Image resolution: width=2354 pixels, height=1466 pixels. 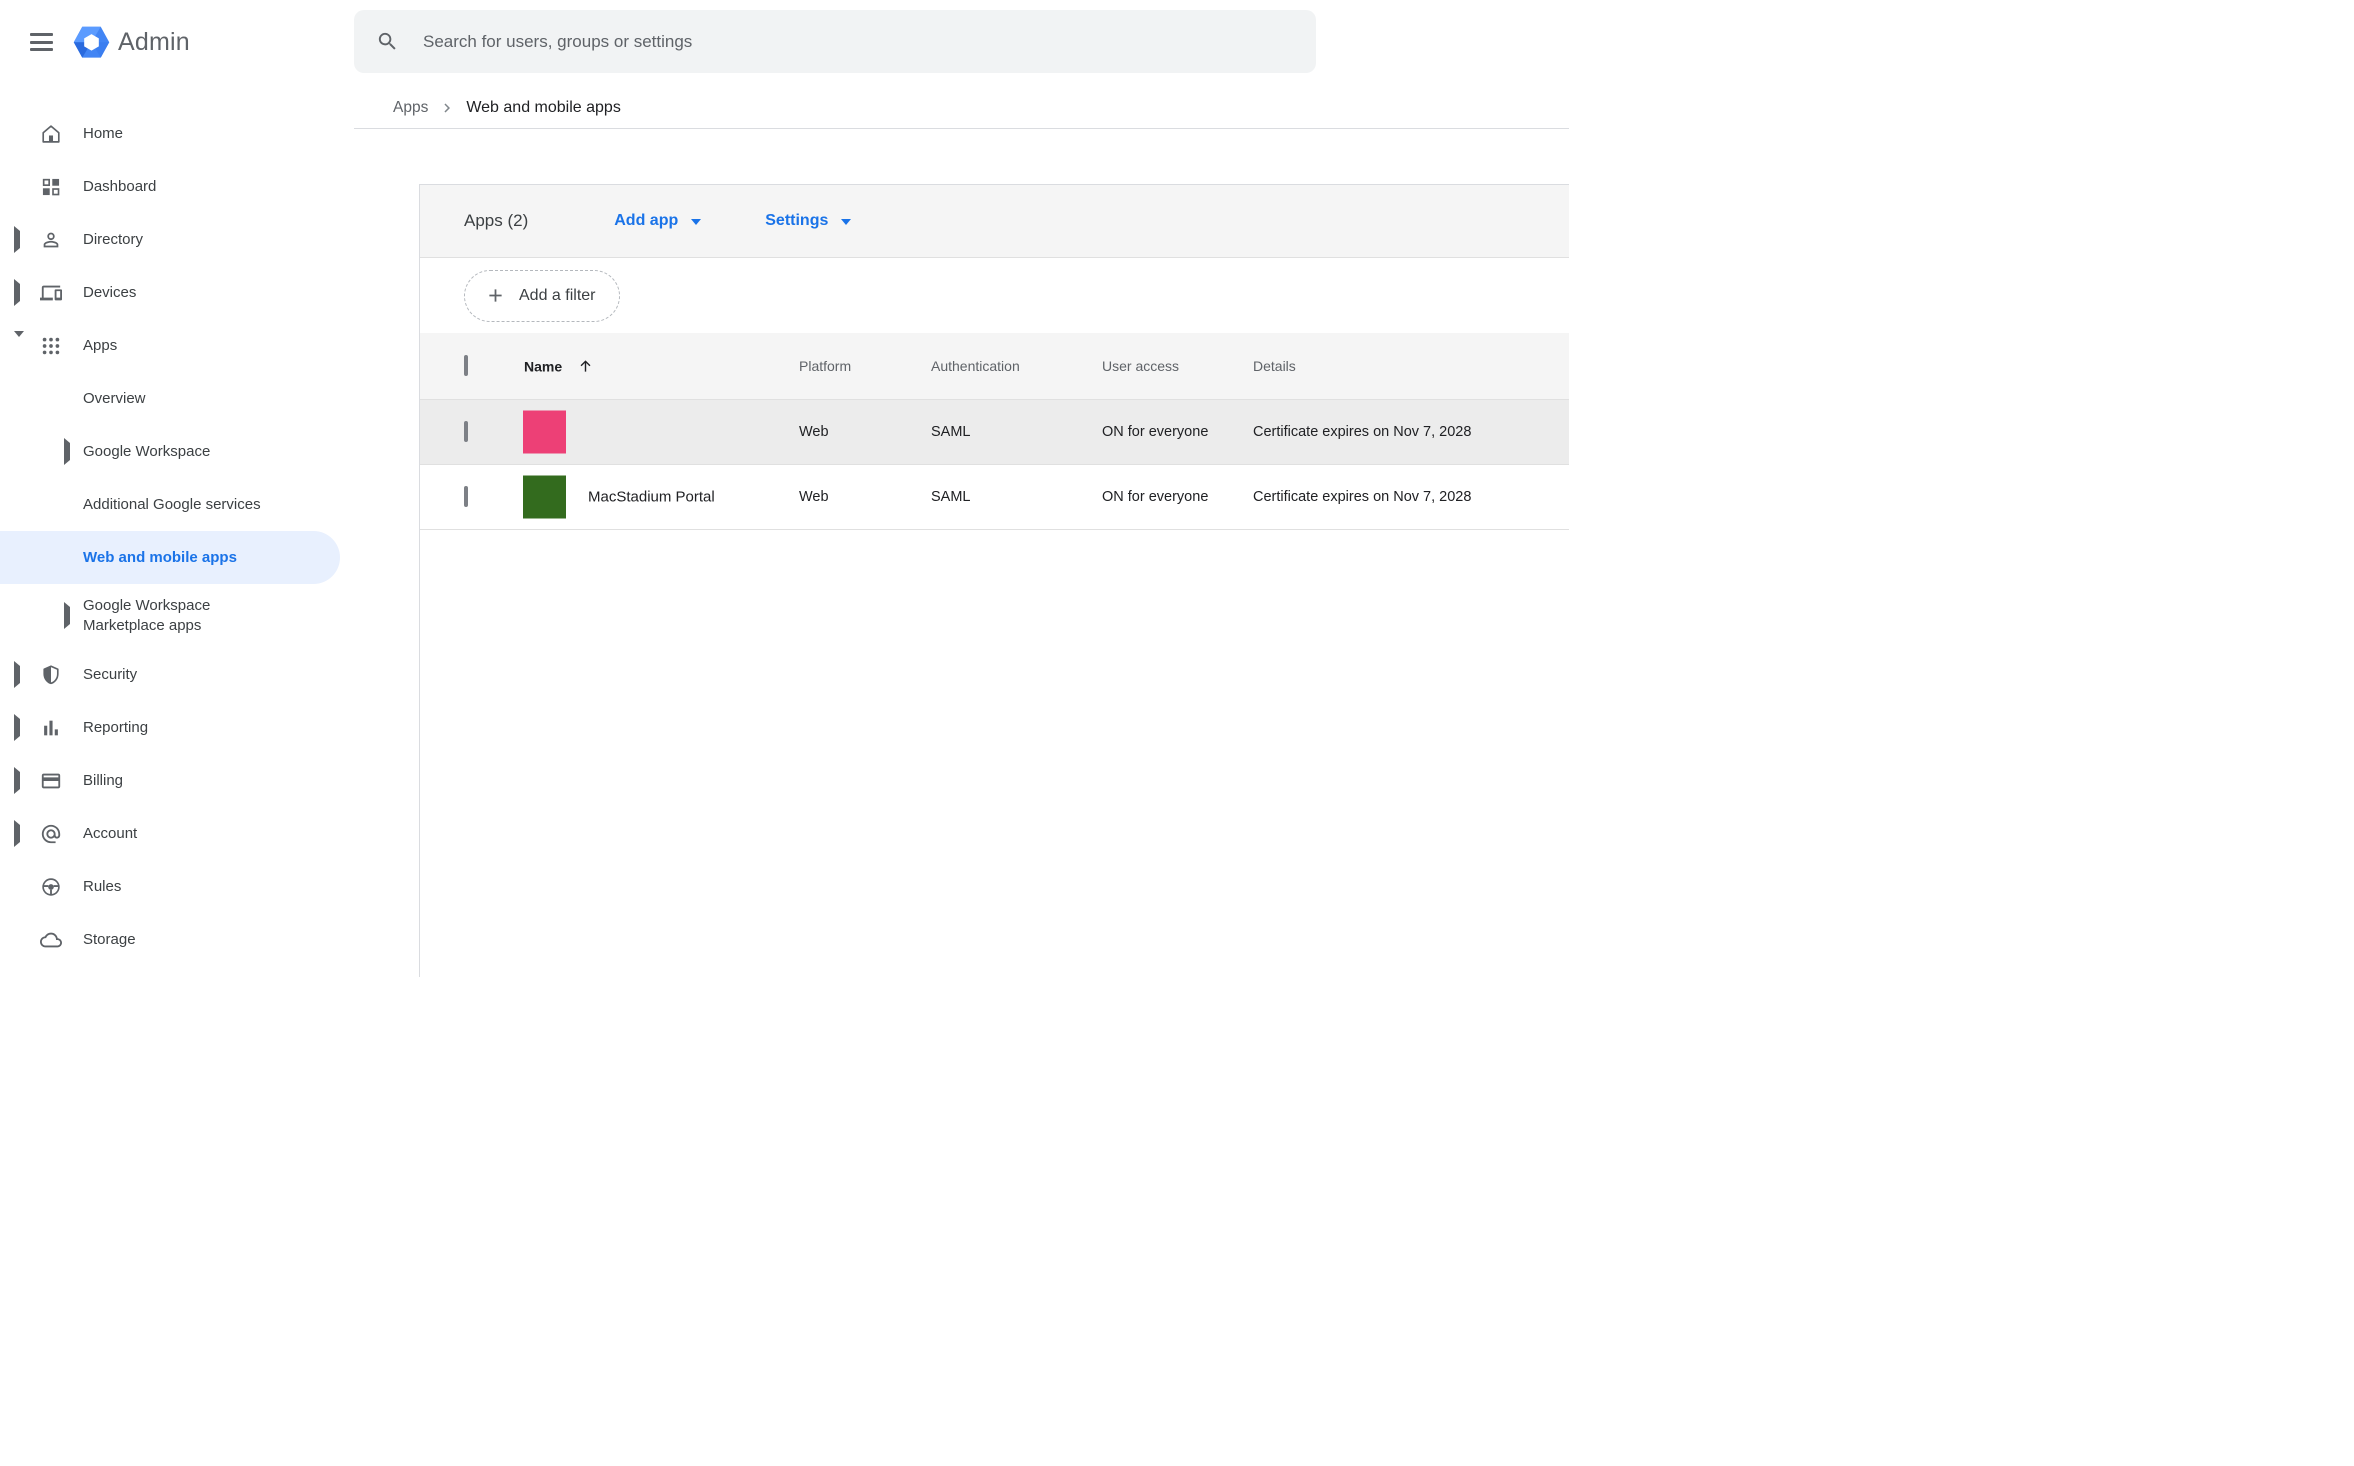 What do you see at coordinates (51, 675) in the screenshot?
I see `shield-icon` at bounding box center [51, 675].